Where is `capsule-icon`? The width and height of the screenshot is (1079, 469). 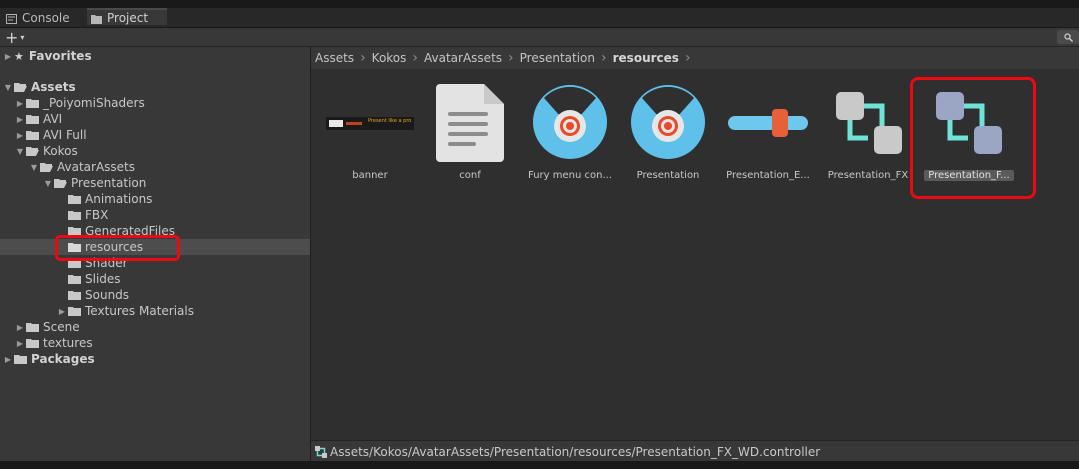
capsule-icon is located at coordinates (768, 123).